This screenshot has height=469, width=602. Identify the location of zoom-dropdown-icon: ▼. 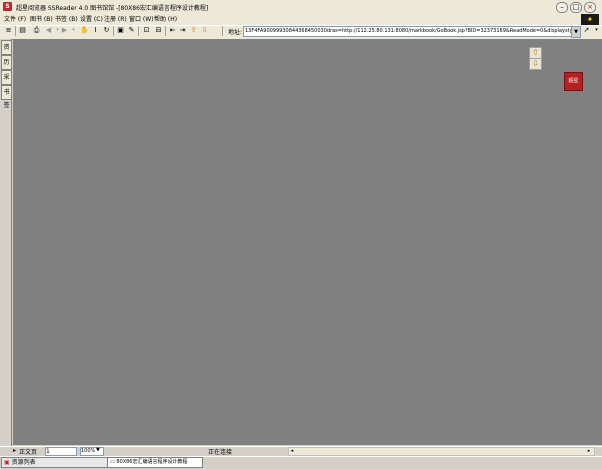
(98, 450).